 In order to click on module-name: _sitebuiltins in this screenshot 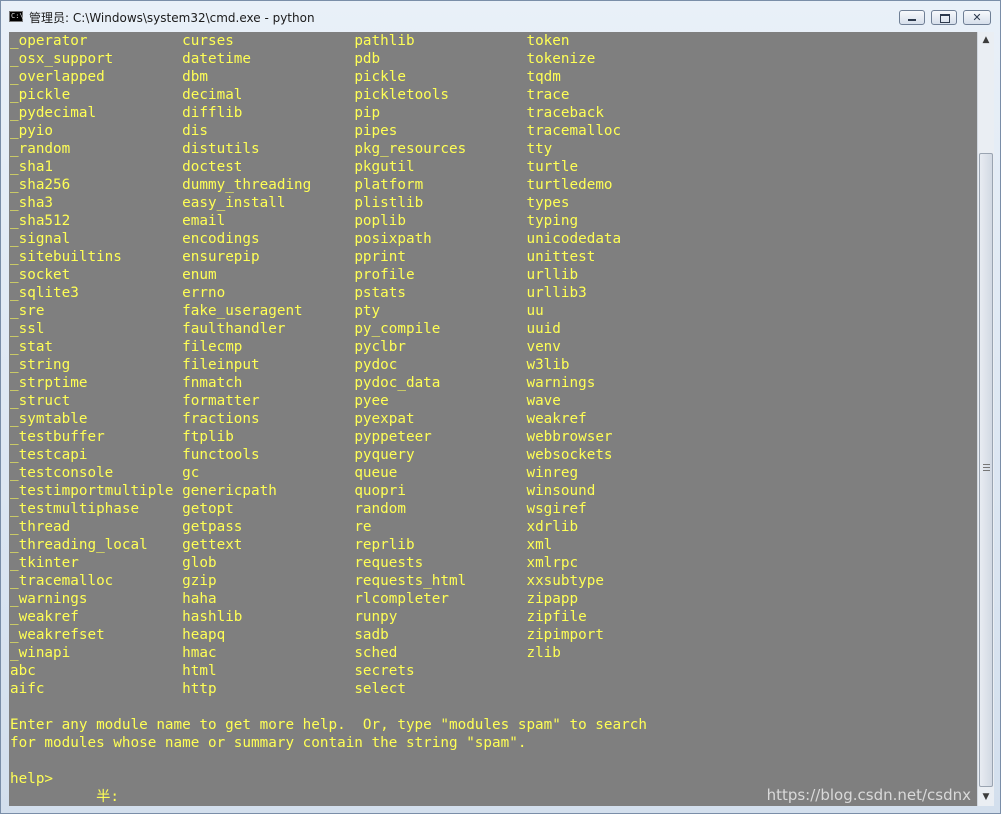, I will do `click(96, 257)`.